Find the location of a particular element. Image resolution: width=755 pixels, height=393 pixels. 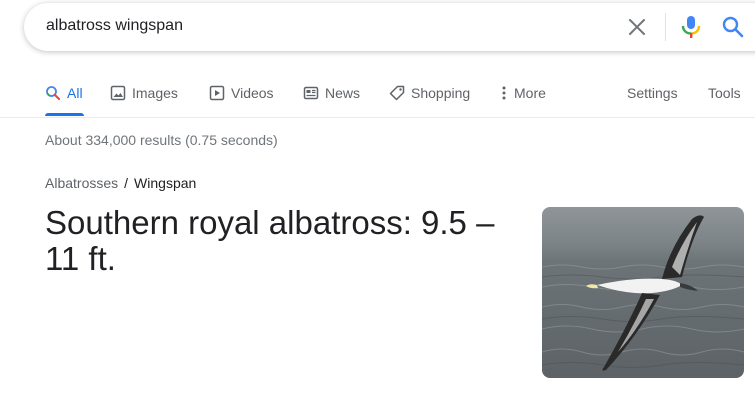

tab-videos: Videos is located at coordinates (241, 98).